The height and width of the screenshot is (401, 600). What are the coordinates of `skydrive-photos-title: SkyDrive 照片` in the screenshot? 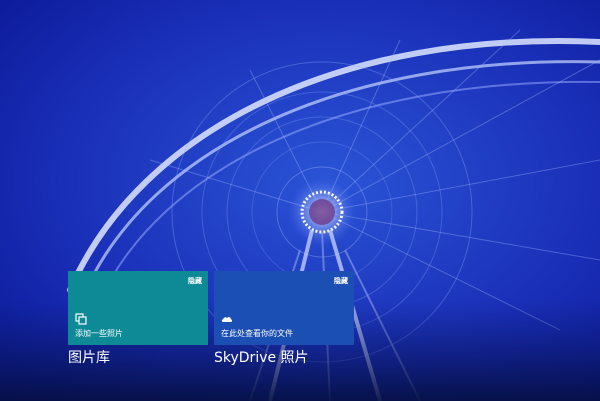 It's located at (261, 358).